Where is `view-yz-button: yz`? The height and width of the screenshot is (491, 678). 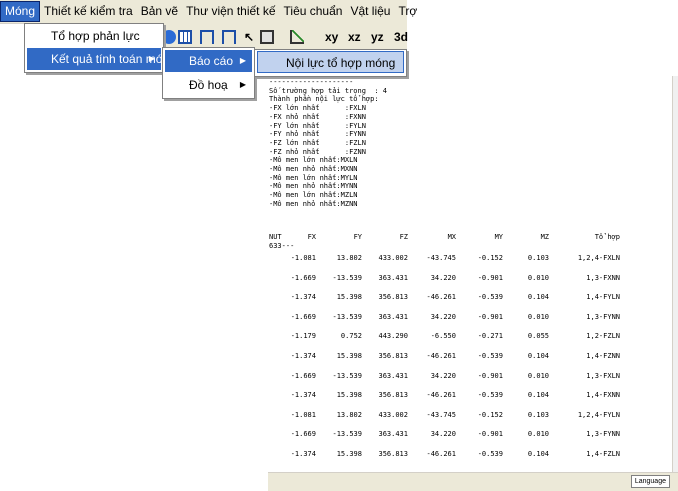 view-yz-button: yz is located at coordinates (377, 37).